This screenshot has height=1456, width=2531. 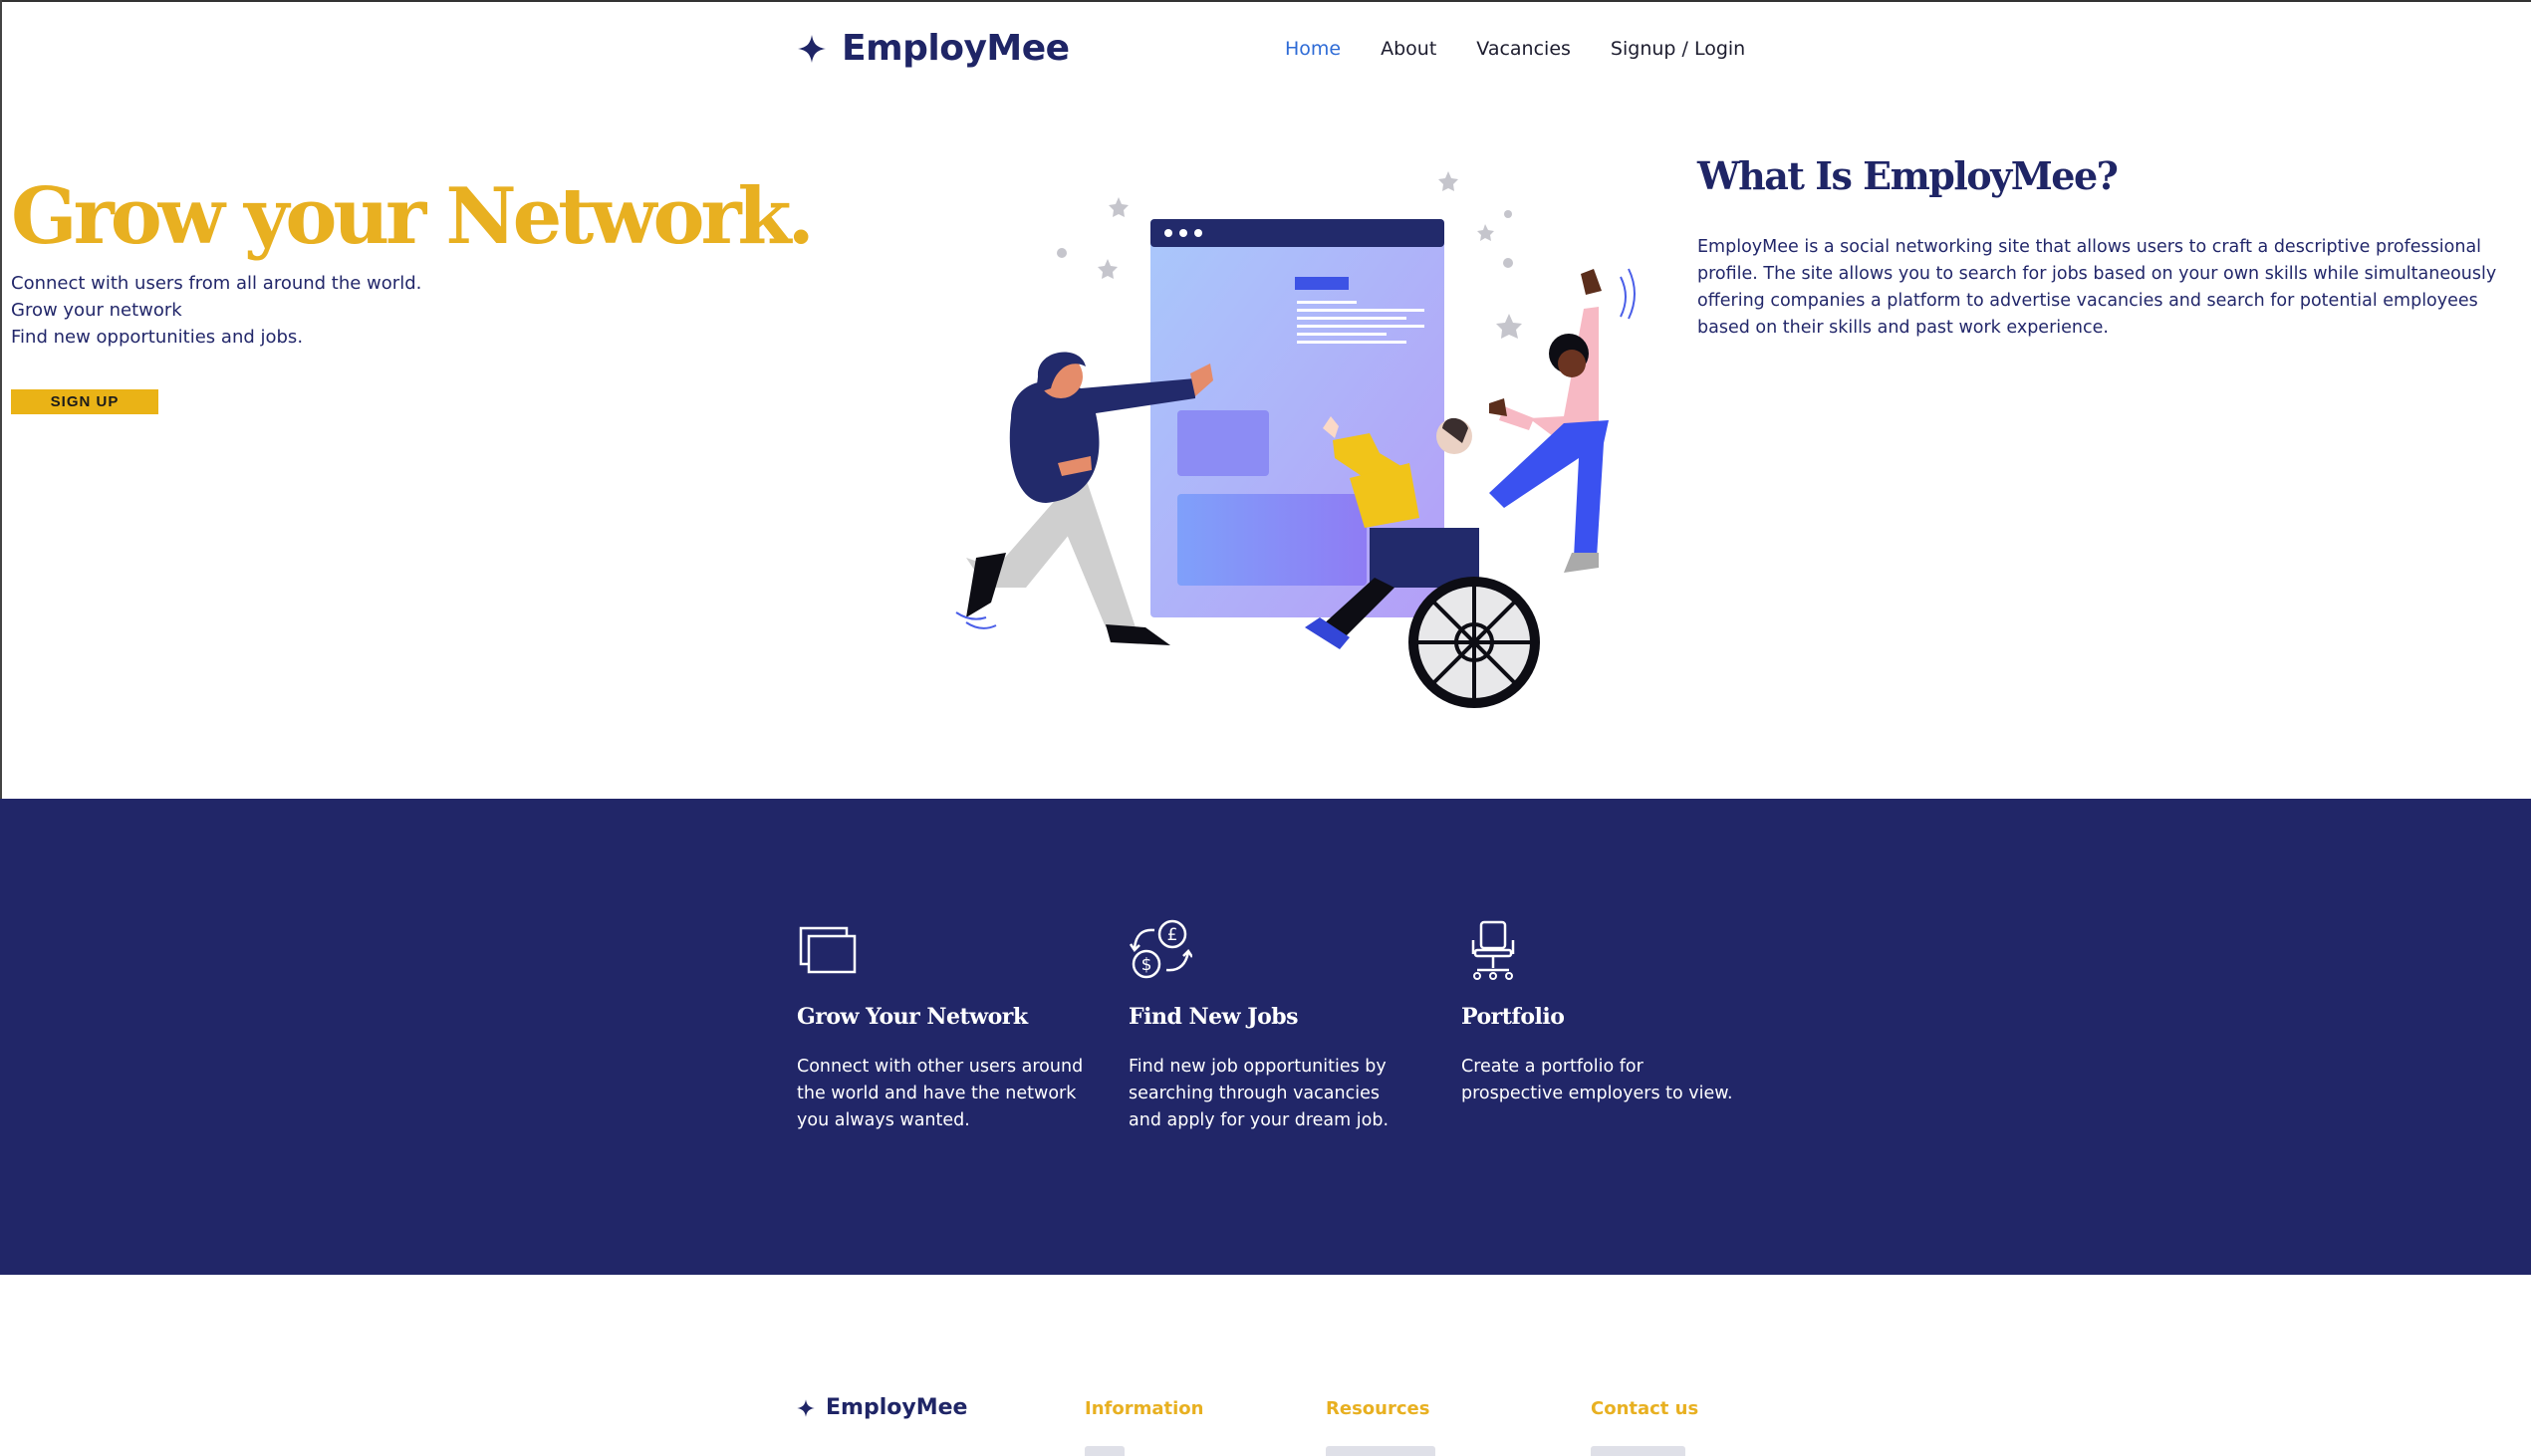 What do you see at coordinates (828, 950) in the screenshot?
I see `windows-icon` at bounding box center [828, 950].